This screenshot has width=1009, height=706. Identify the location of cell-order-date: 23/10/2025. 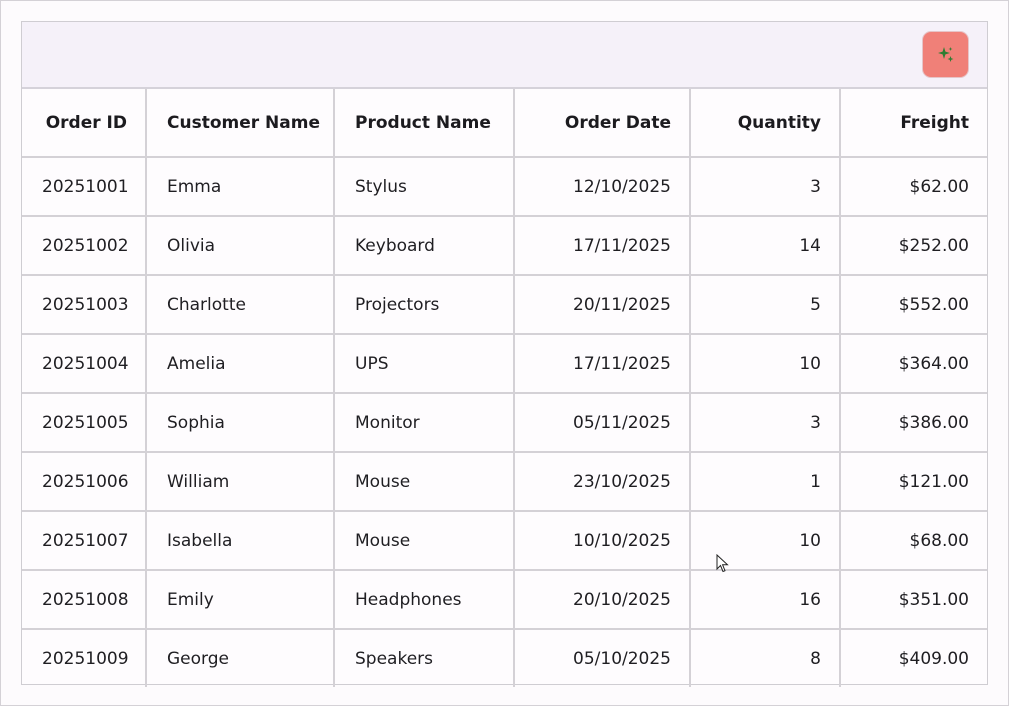
(602, 482).